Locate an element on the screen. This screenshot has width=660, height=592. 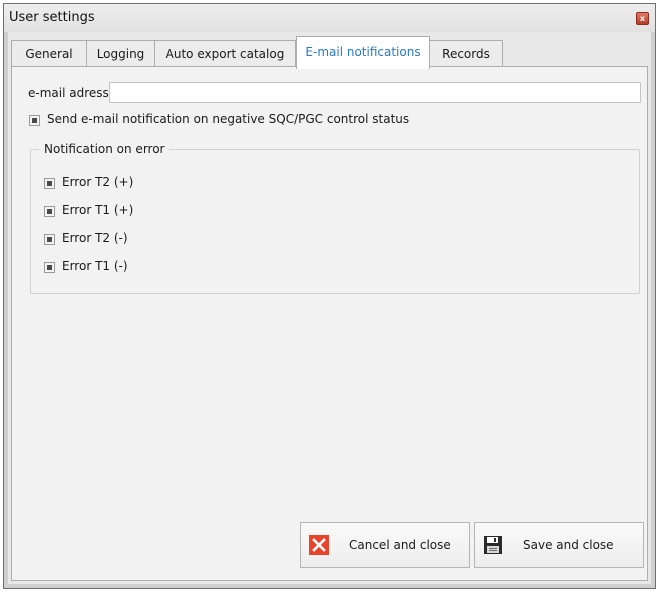
tab-email-notifications: E-mail notifications is located at coordinates (363, 52).